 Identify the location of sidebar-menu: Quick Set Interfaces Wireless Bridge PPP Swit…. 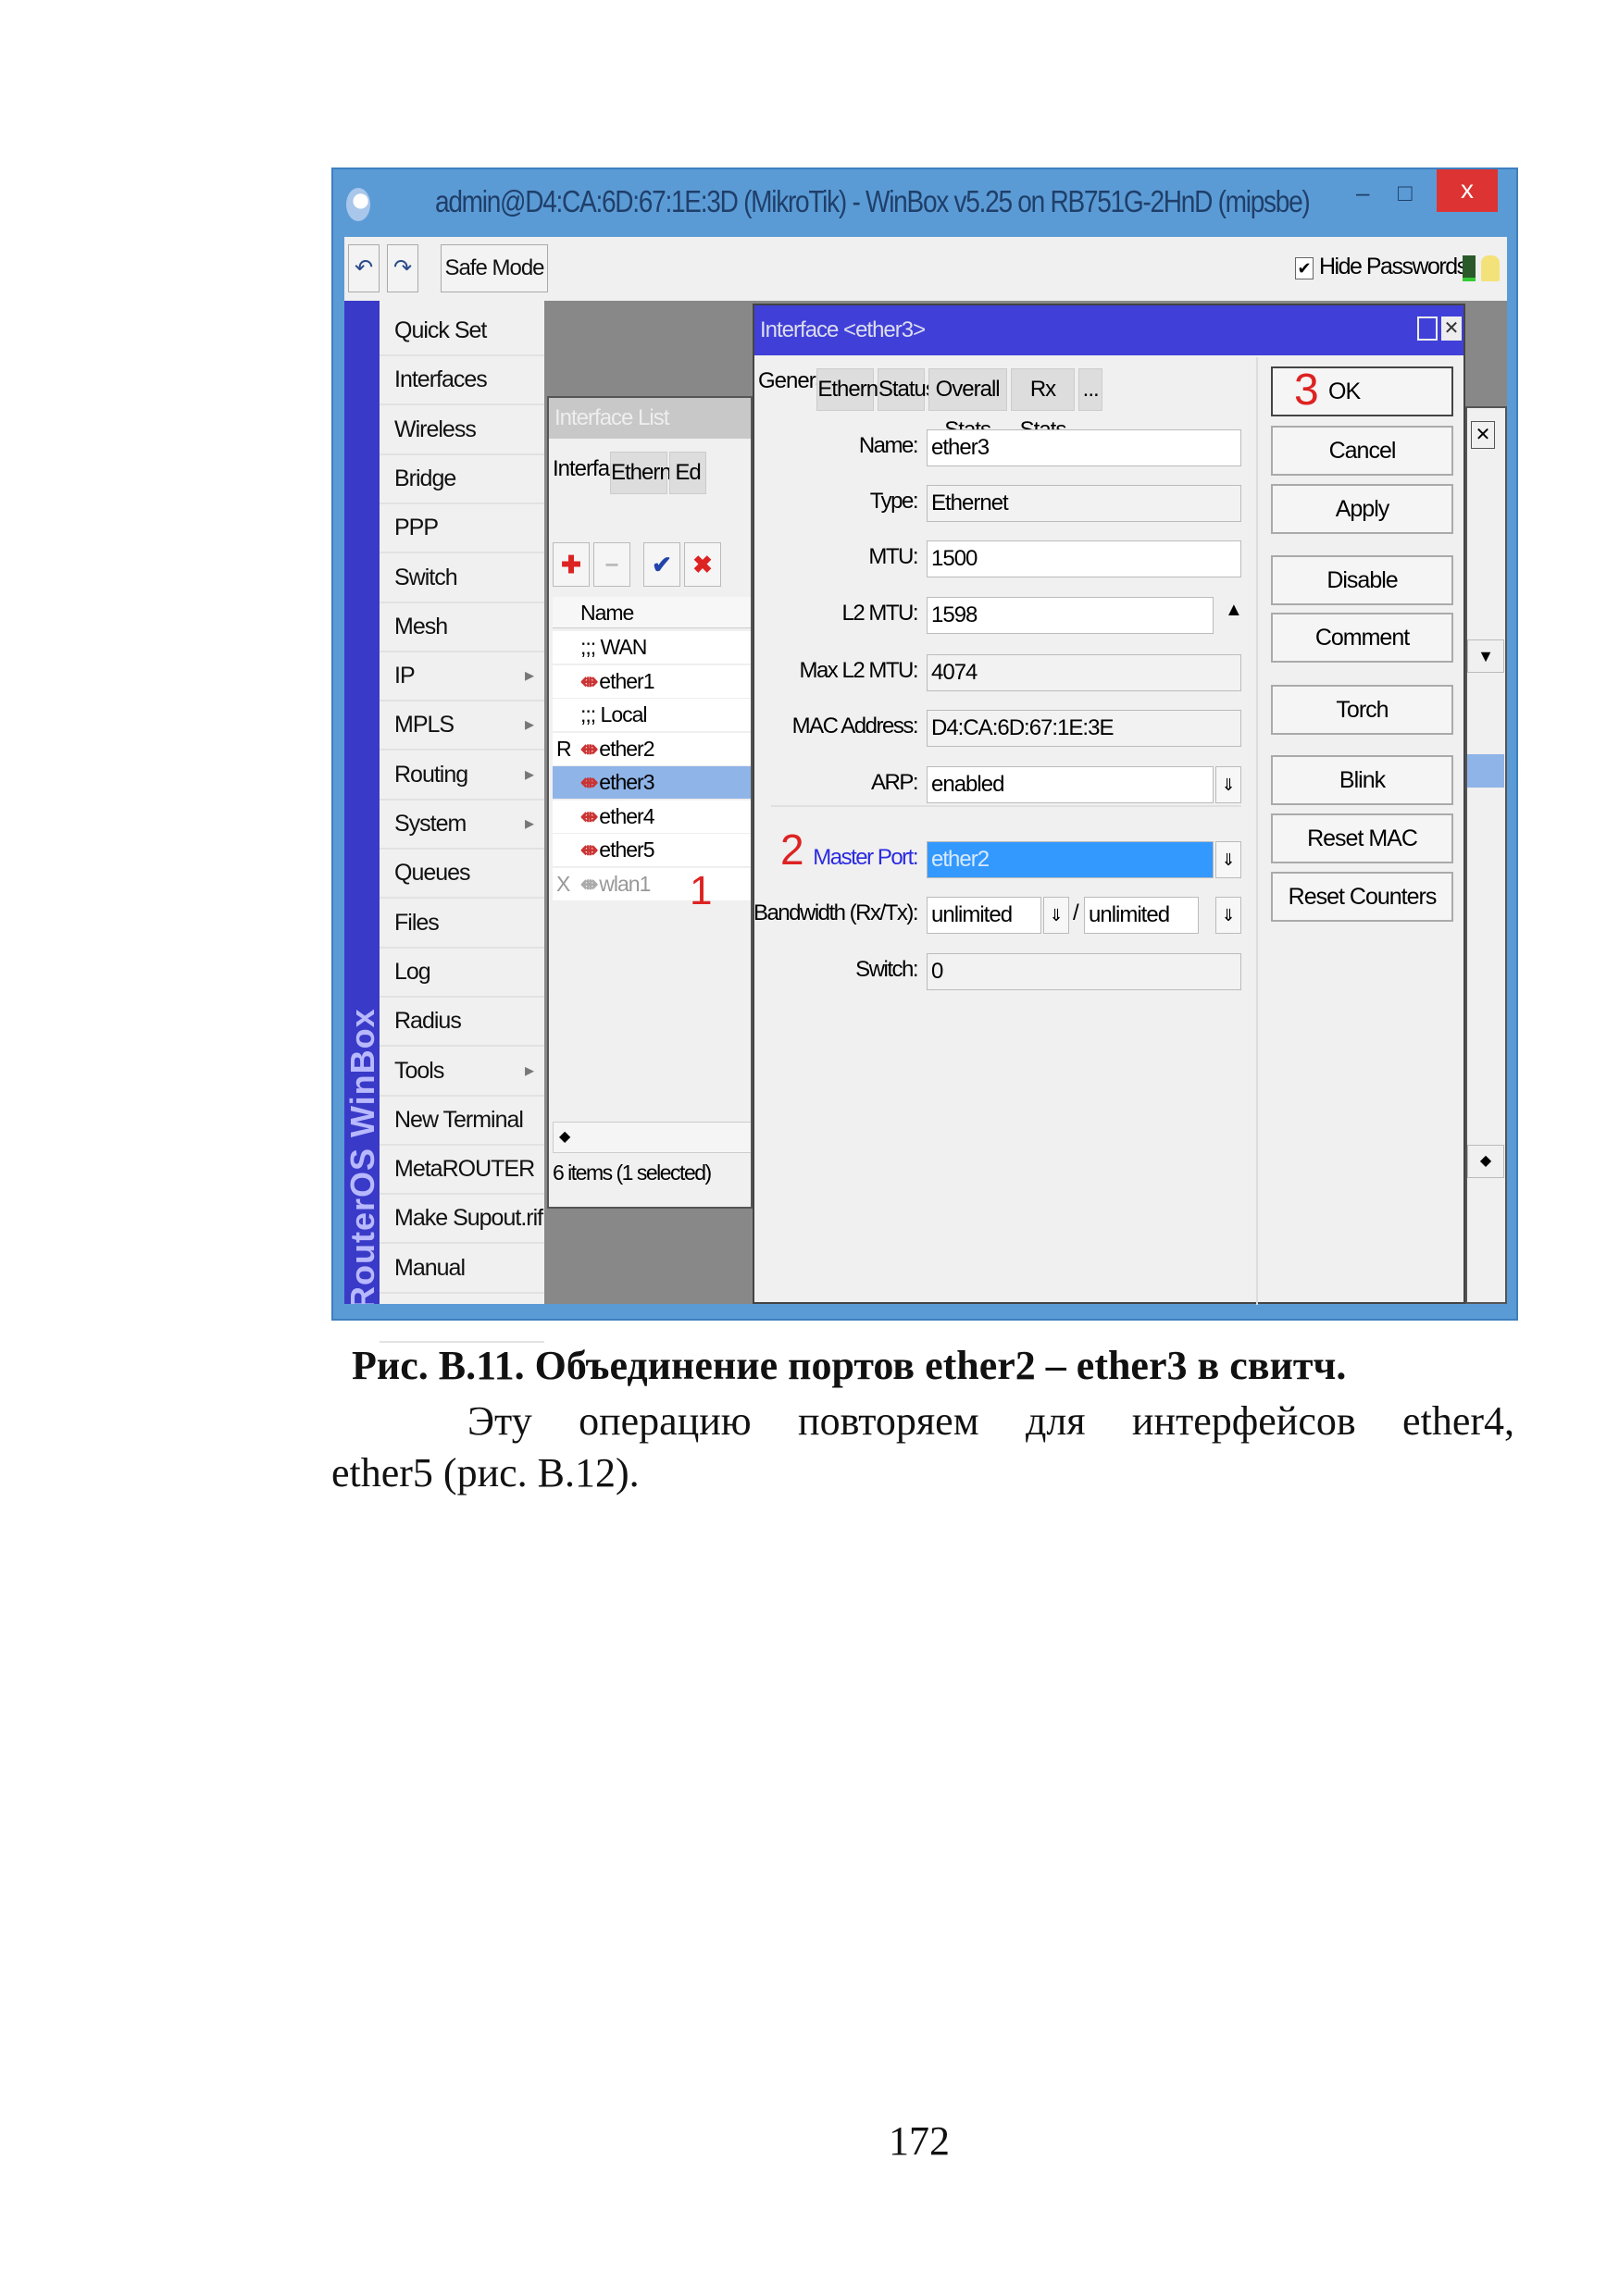
(462, 822).